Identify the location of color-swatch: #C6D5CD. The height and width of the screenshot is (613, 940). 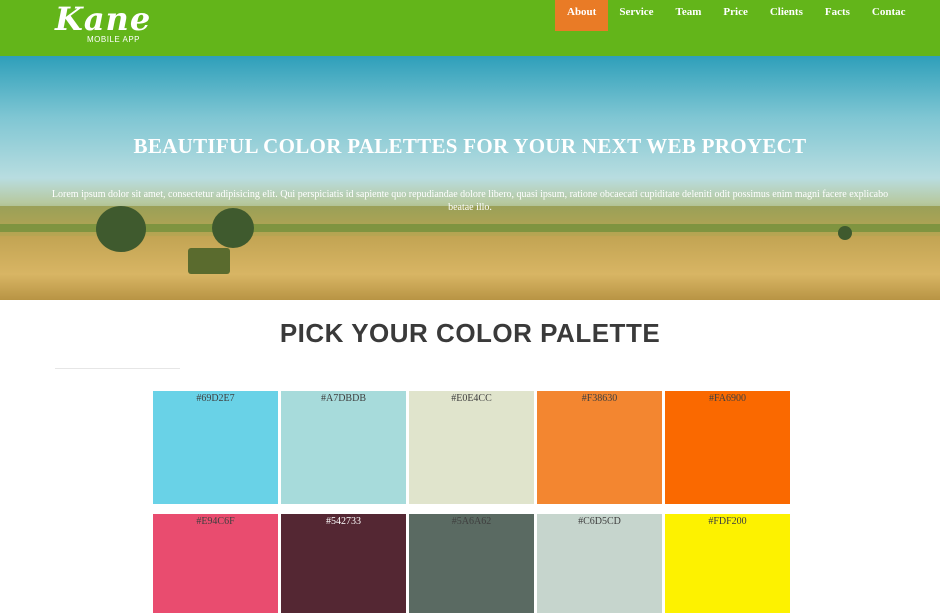
(599, 563).